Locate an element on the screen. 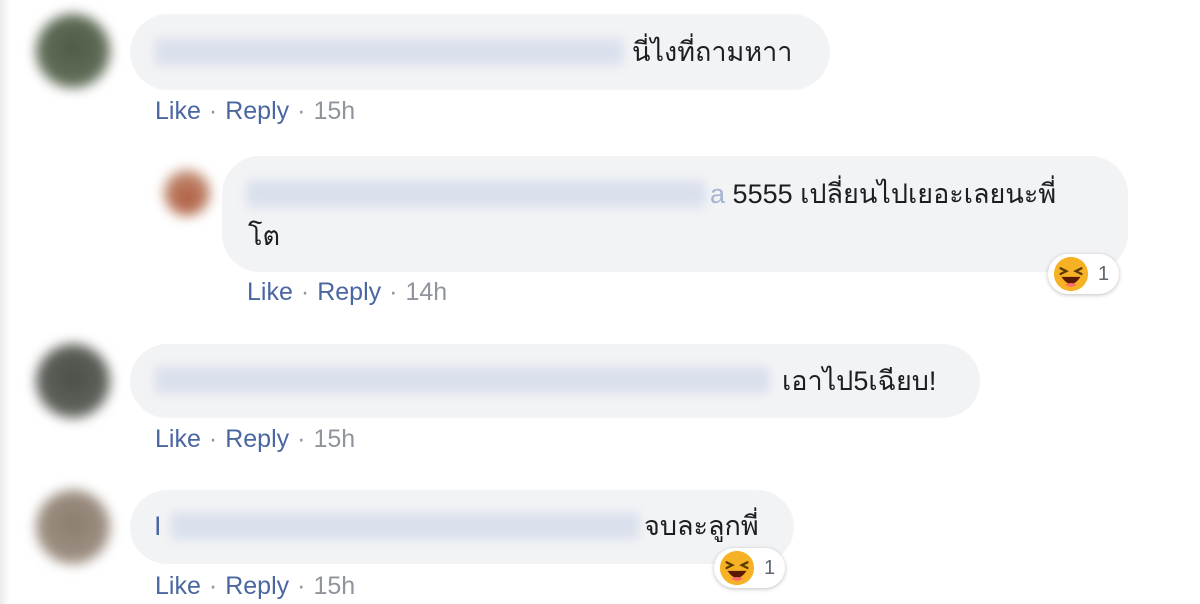 The width and height of the screenshot is (1200, 604). comment-actions: Like · Reply · 14h is located at coordinates (347, 292).